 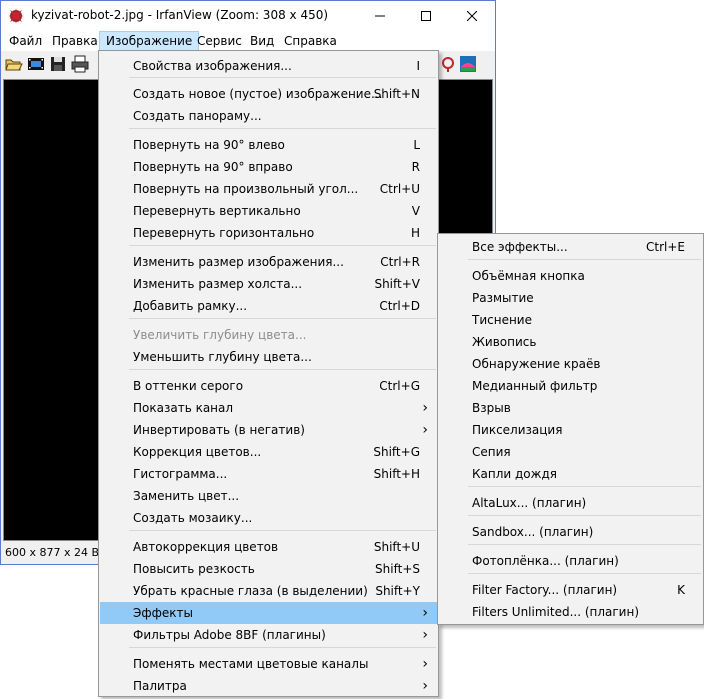 What do you see at coordinates (149, 41) in the screenshot?
I see `menu-image: Изображение` at bounding box center [149, 41].